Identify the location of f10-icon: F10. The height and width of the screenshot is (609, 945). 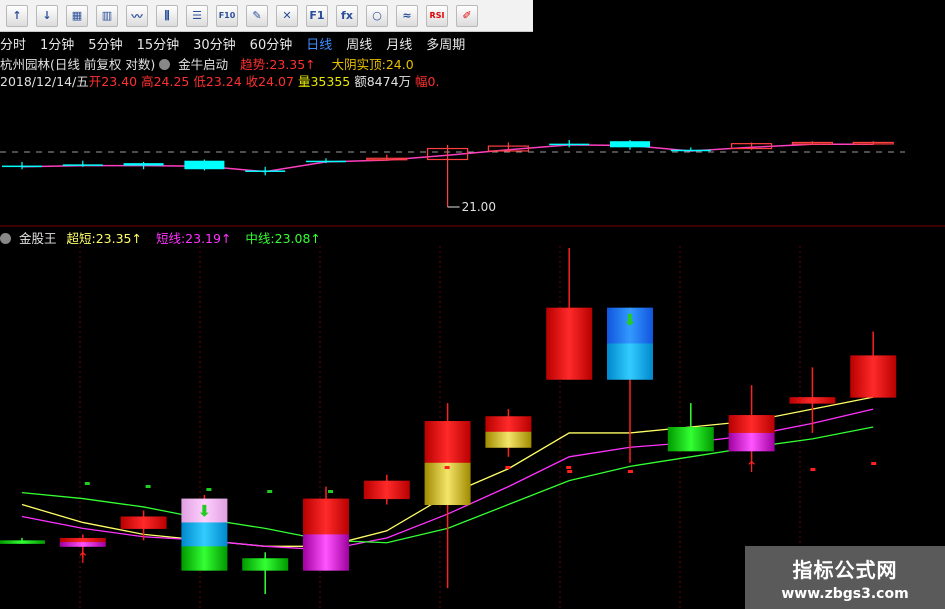
(227, 15).